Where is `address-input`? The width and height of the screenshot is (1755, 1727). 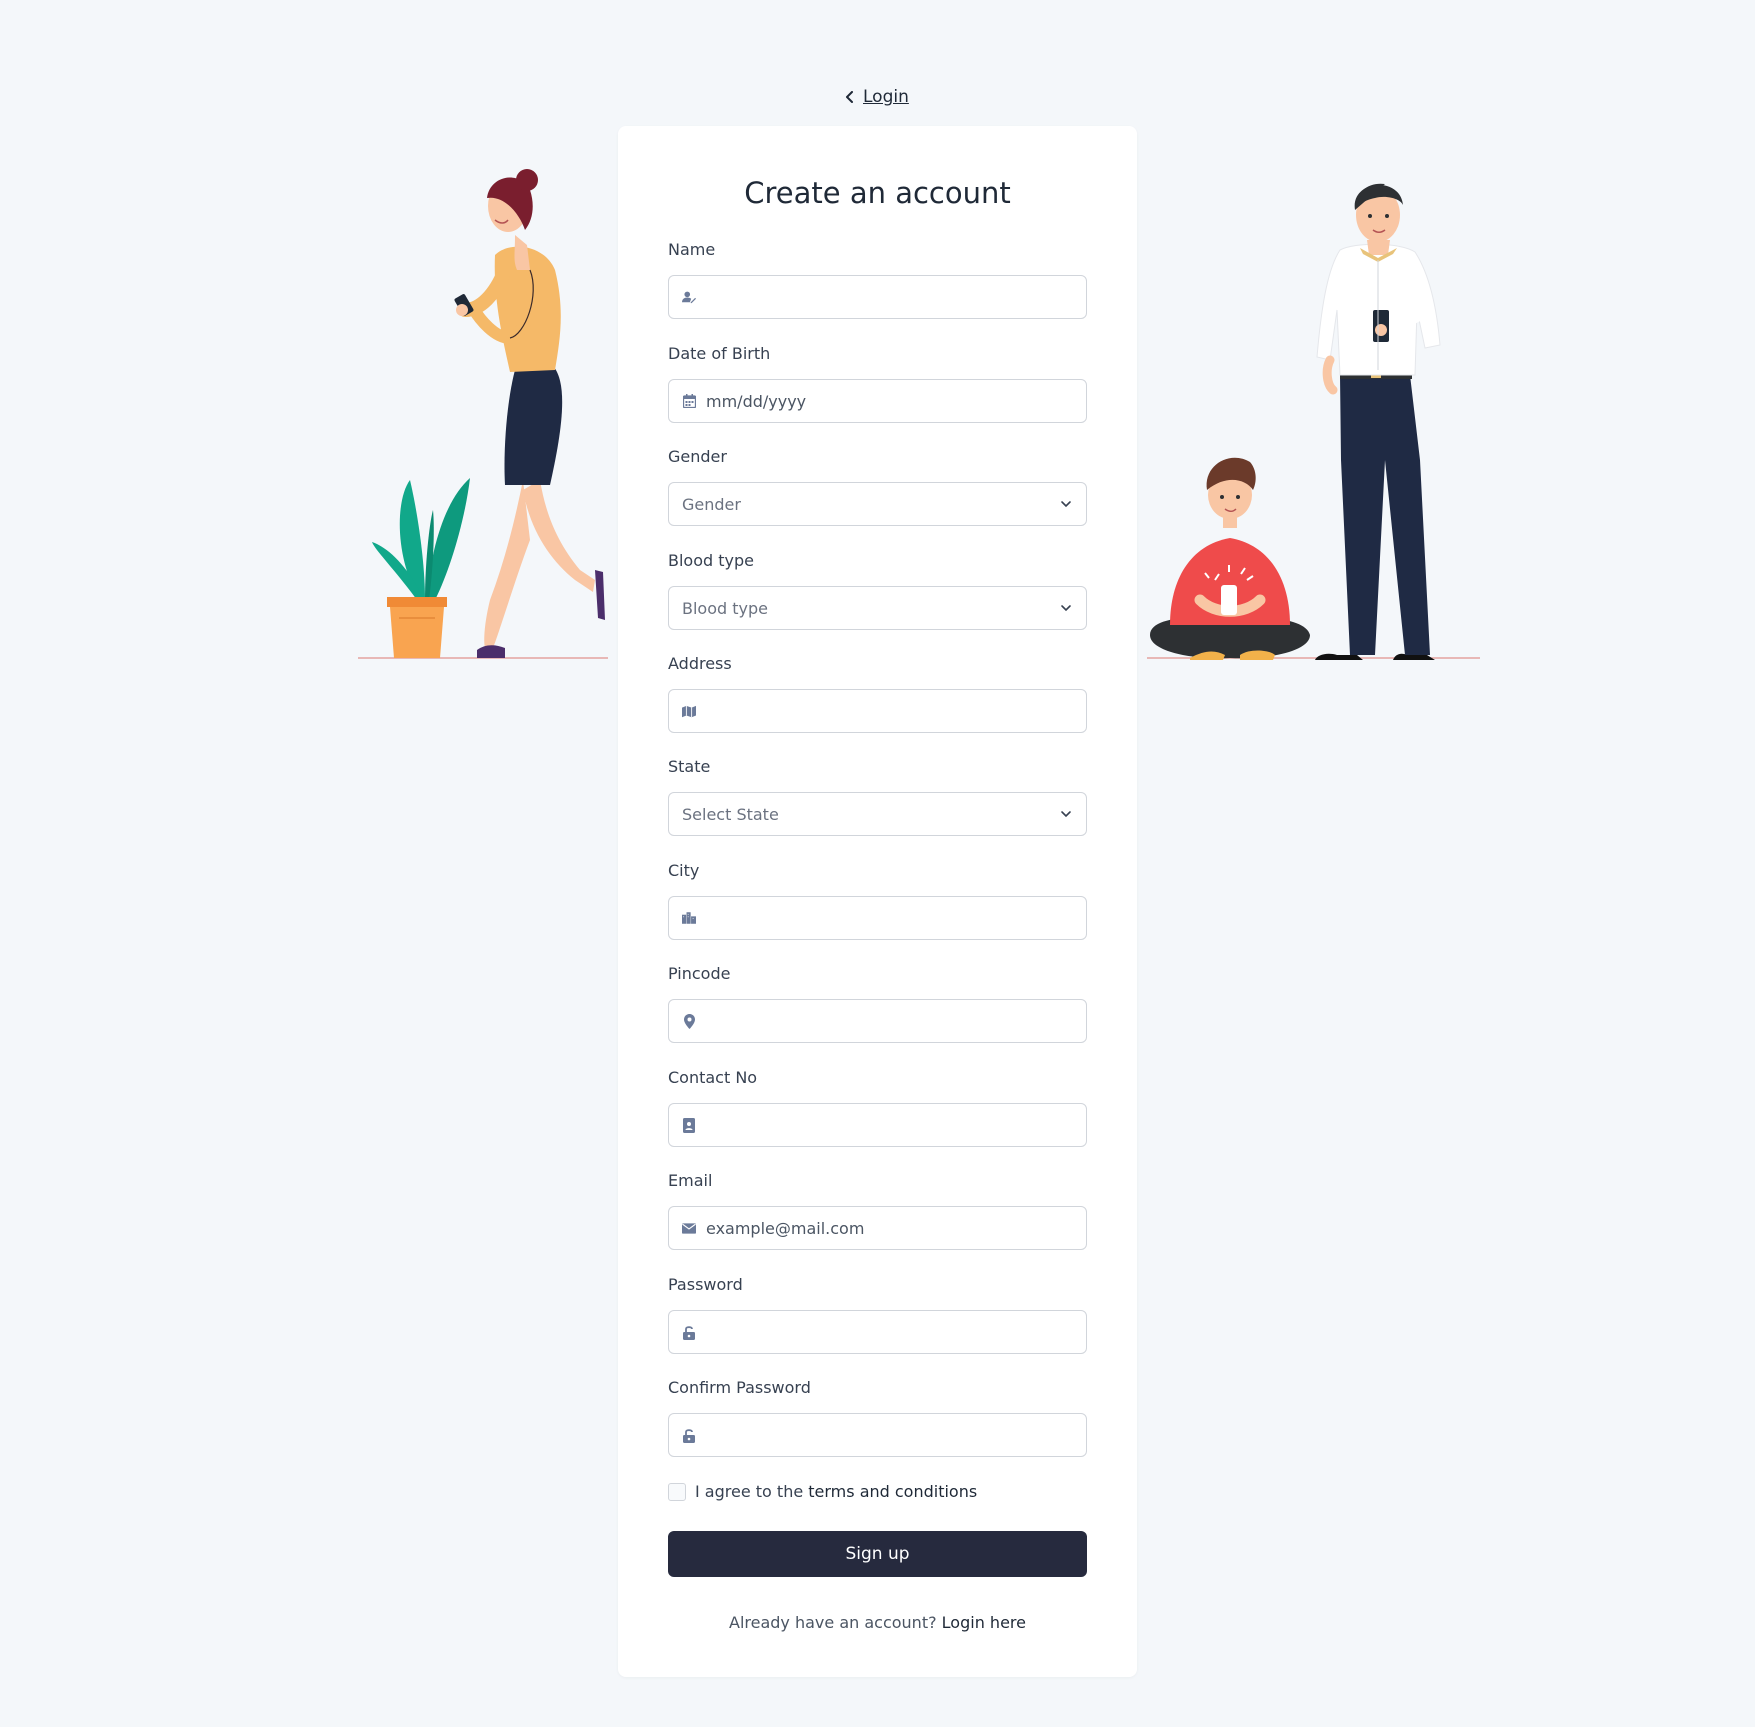 address-input is located at coordinates (896, 711).